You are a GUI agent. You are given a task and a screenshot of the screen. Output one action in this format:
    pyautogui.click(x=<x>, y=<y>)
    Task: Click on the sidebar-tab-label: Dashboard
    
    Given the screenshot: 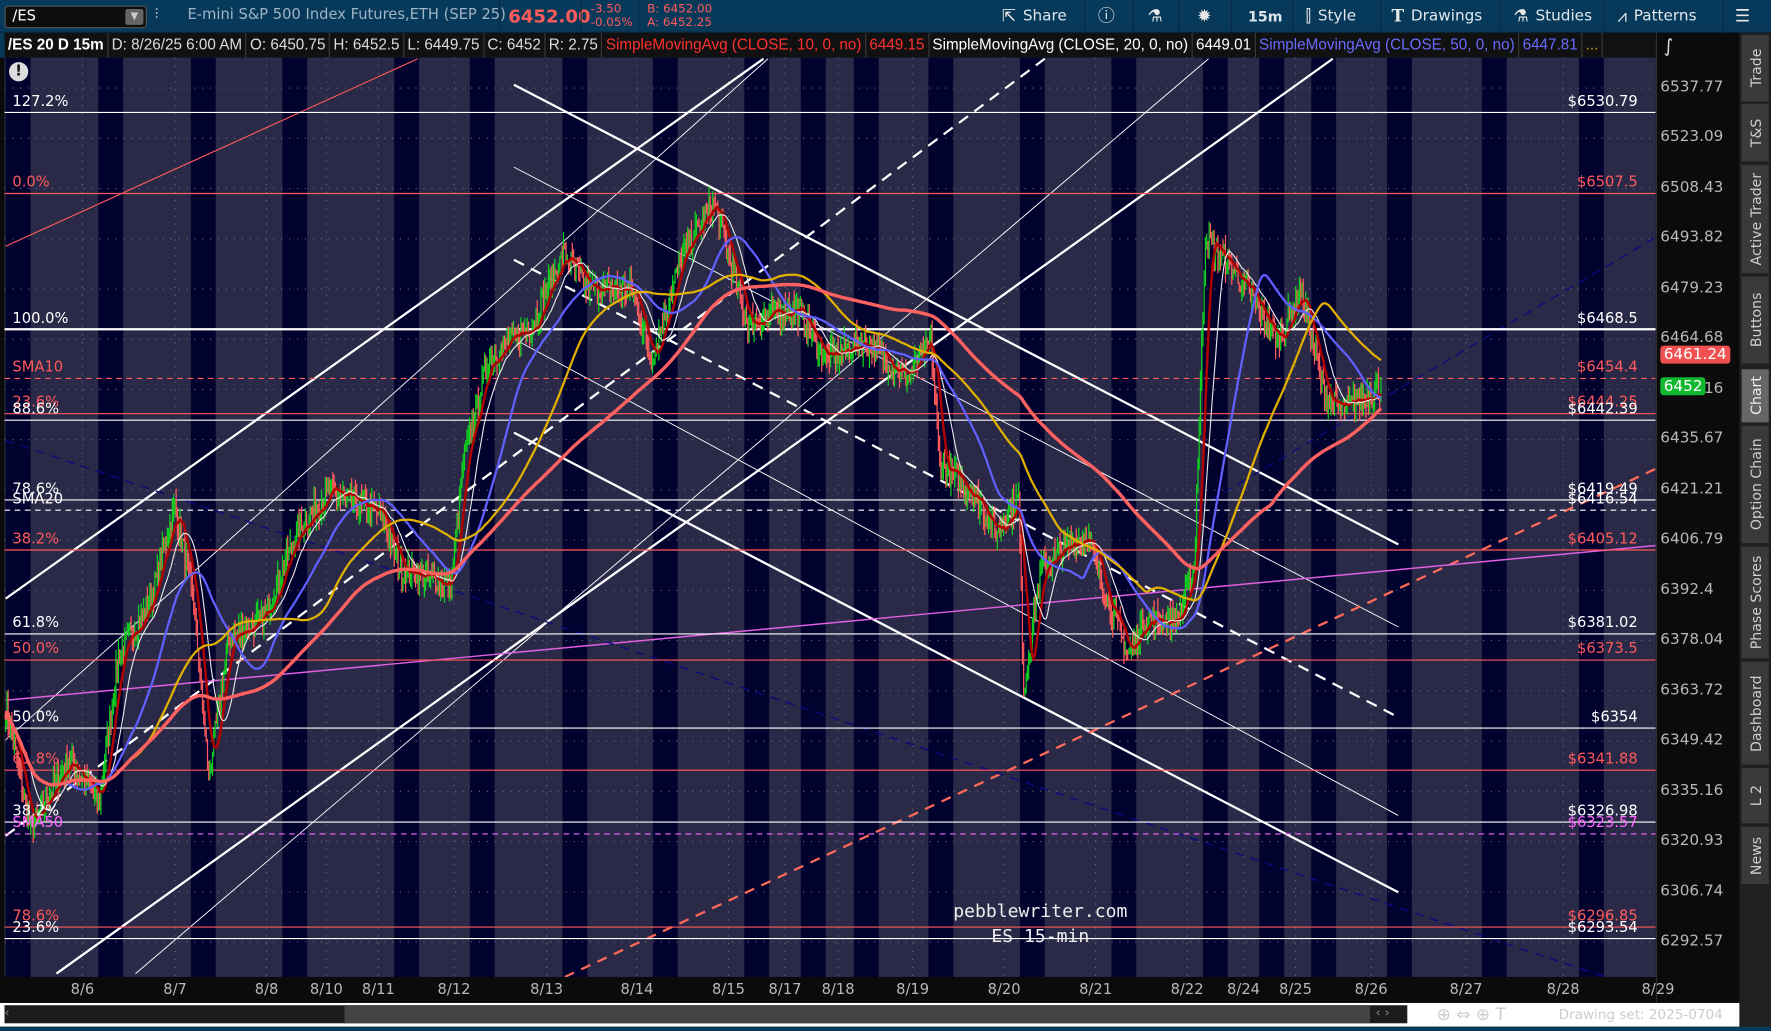 What is the action you would take?
    pyautogui.click(x=1755, y=713)
    